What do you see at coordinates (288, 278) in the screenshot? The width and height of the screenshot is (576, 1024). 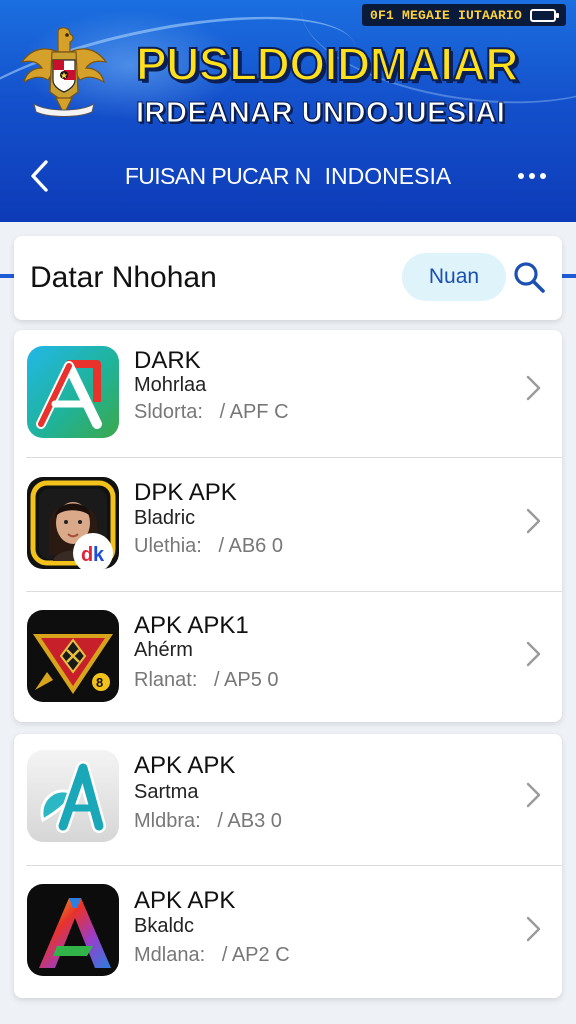 I see `search-card: Datar Nhohan Nuan` at bounding box center [288, 278].